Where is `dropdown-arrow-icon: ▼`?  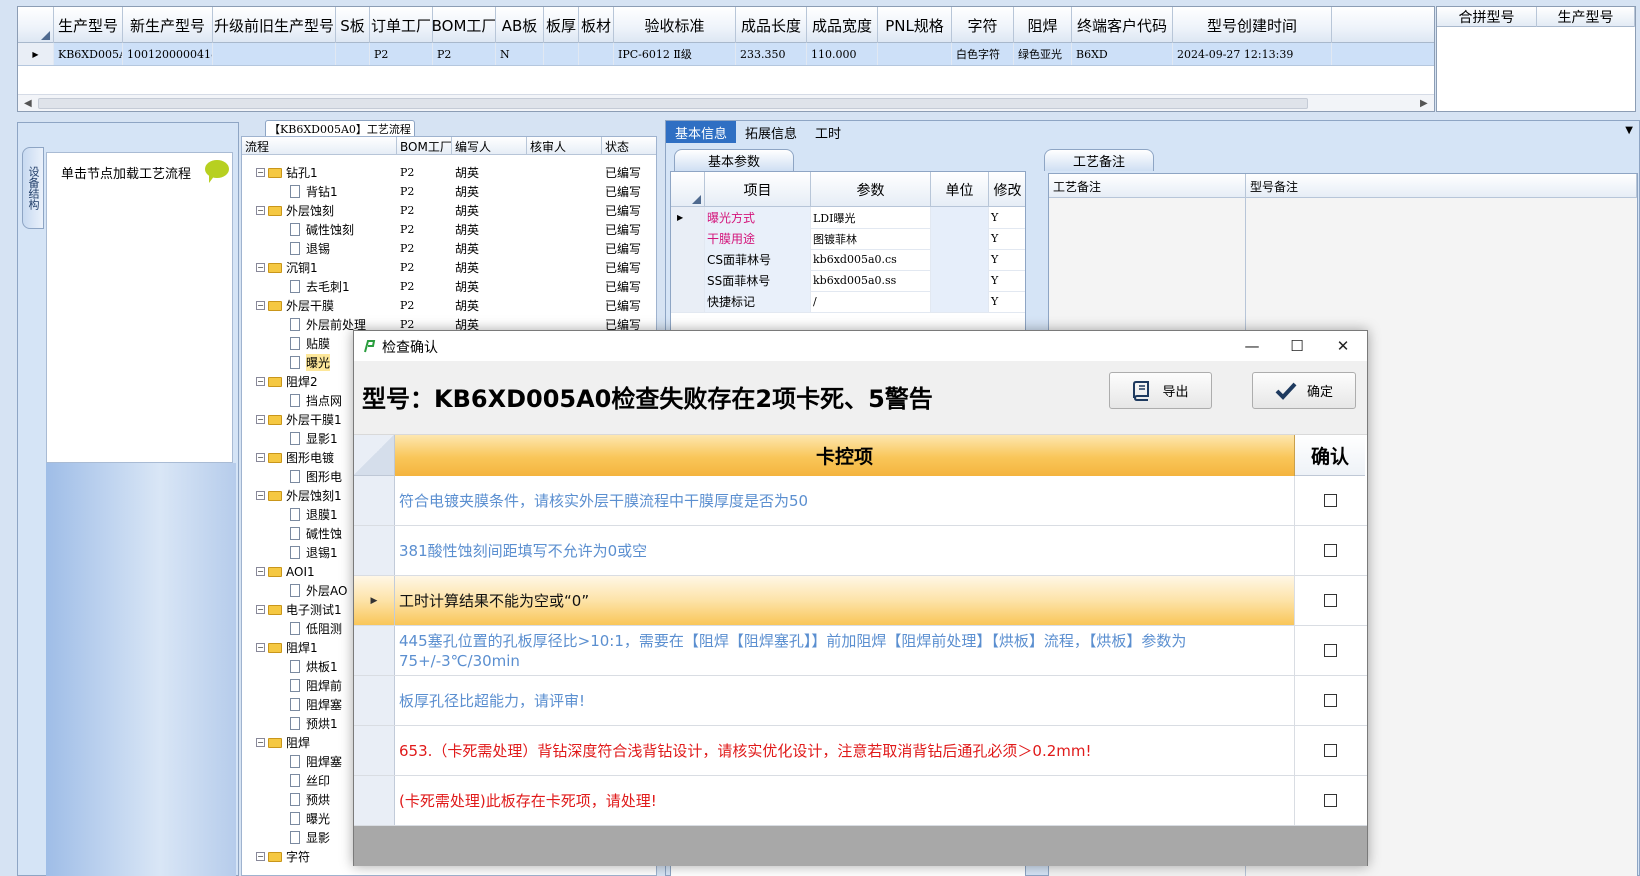 dropdown-arrow-icon: ▼ is located at coordinates (1629, 130).